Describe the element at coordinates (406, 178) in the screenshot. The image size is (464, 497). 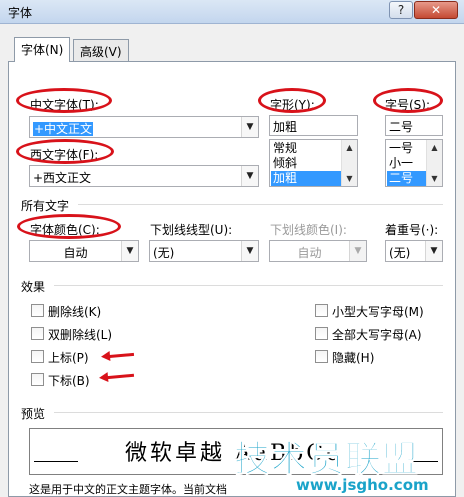
I see `list-item: 二号` at that location.